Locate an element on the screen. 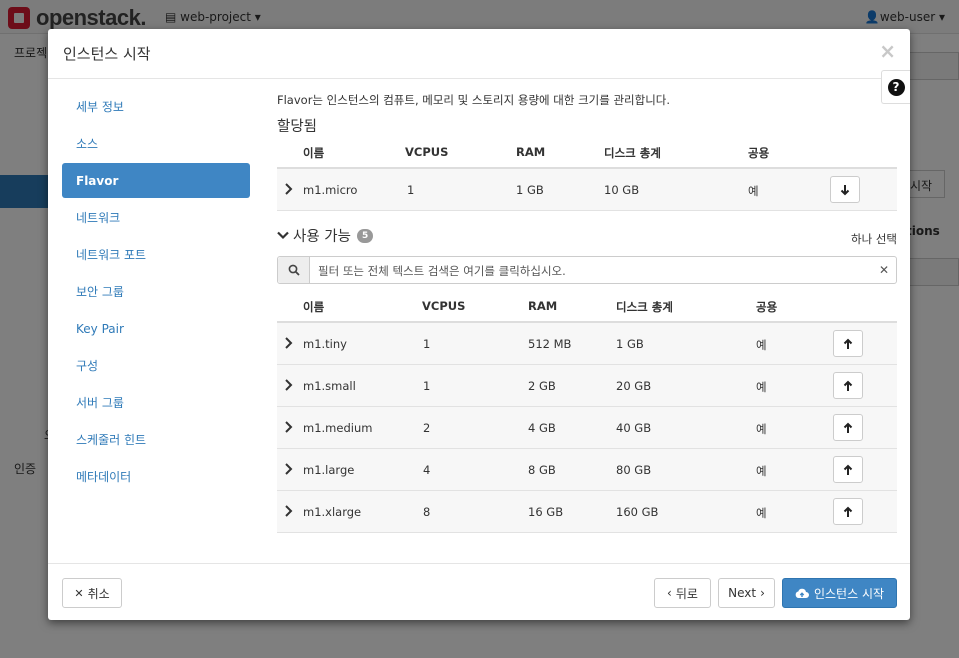 Image resolution: width=959 pixels, height=658 pixels. allocated-table-header: 이름 VCPUS RAM 디스크 총계 공용 is located at coordinates (587, 154).